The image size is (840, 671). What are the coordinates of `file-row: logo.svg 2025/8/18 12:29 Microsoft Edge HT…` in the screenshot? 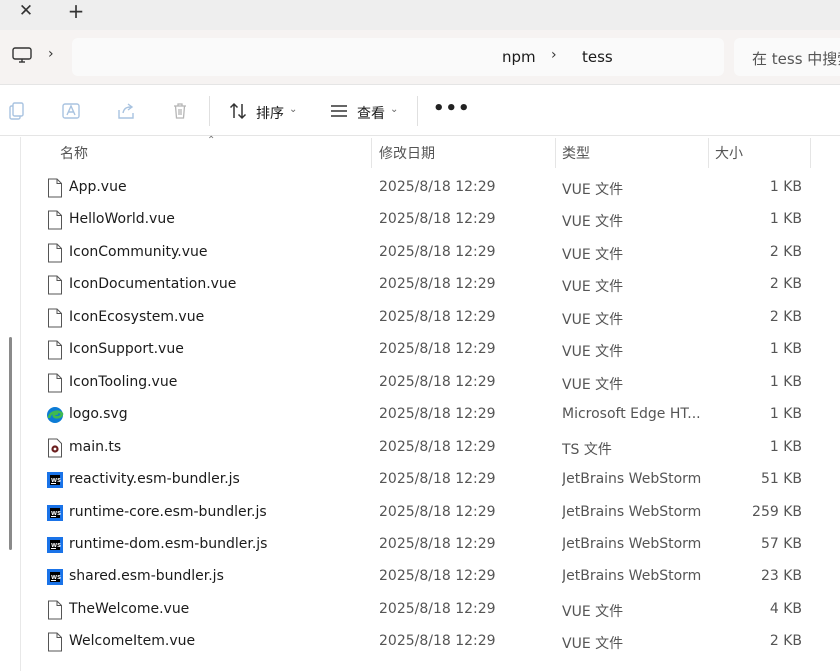 It's located at (426, 415).